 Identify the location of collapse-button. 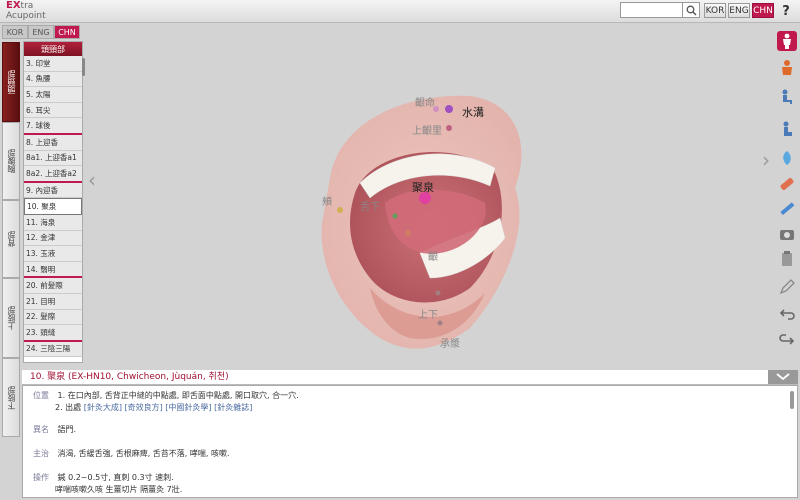
(783, 377).